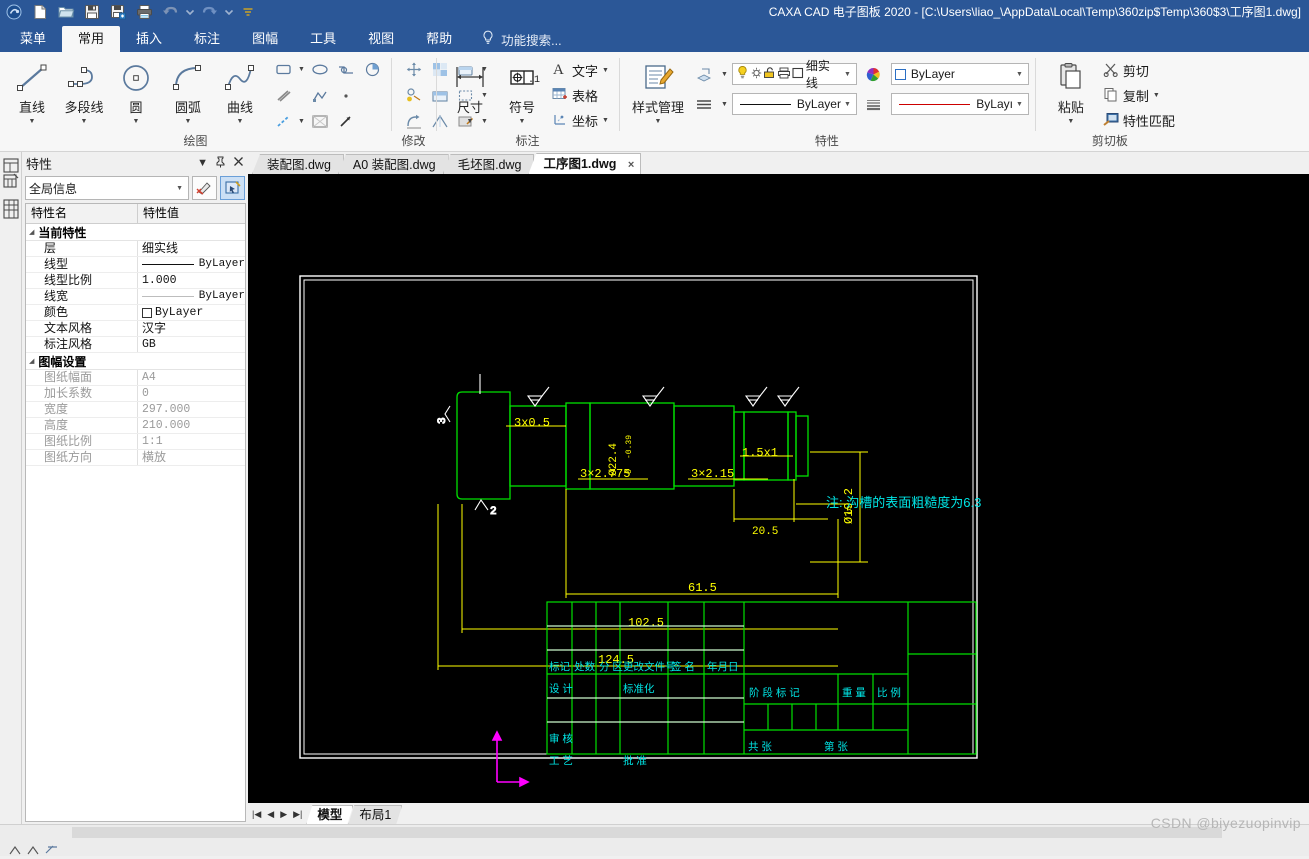 This screenshot has width=1309, height=859. What do you see at coordinates (209, 12) in the screenshot?
I see `redo-arrow-icon` at bounding box center [209, 12].